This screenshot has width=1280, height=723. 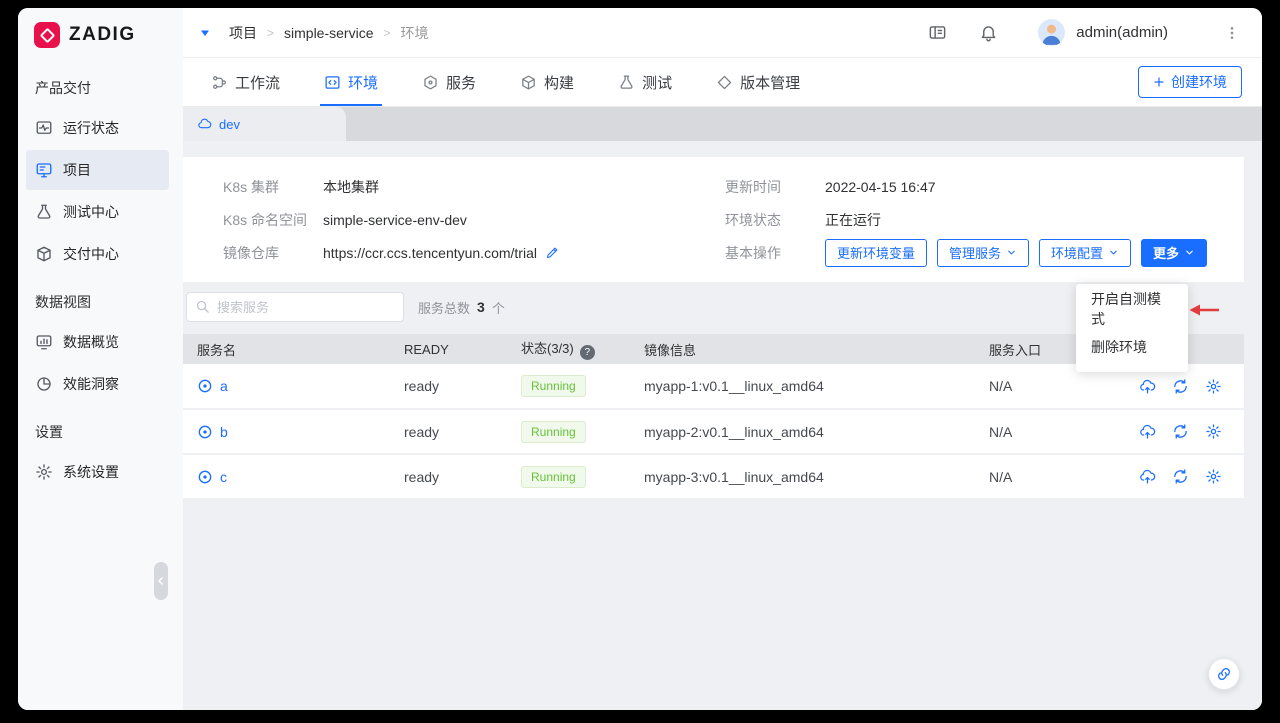 What do you see at coordinates (430, 252) in the screenshot?
I see `registry-url: https://ccr.ccs.tencentyun.com/trial` at bounding box center [430, 252].